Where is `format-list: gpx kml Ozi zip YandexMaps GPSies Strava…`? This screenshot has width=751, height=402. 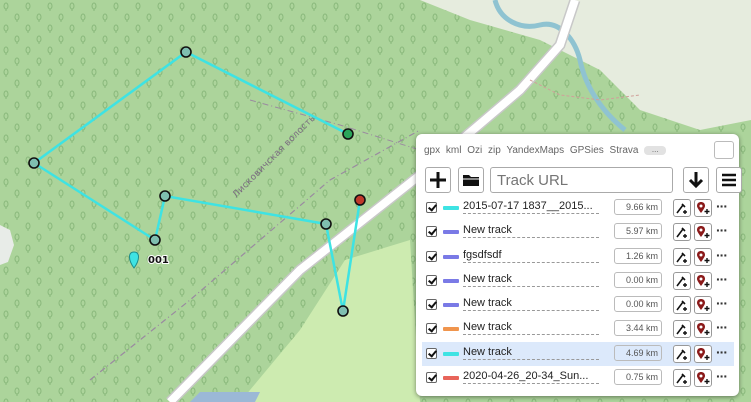
format-list: gpx kml Ozi zip YandexMaps GPSies Strava… is located at coordinates (546, 150).